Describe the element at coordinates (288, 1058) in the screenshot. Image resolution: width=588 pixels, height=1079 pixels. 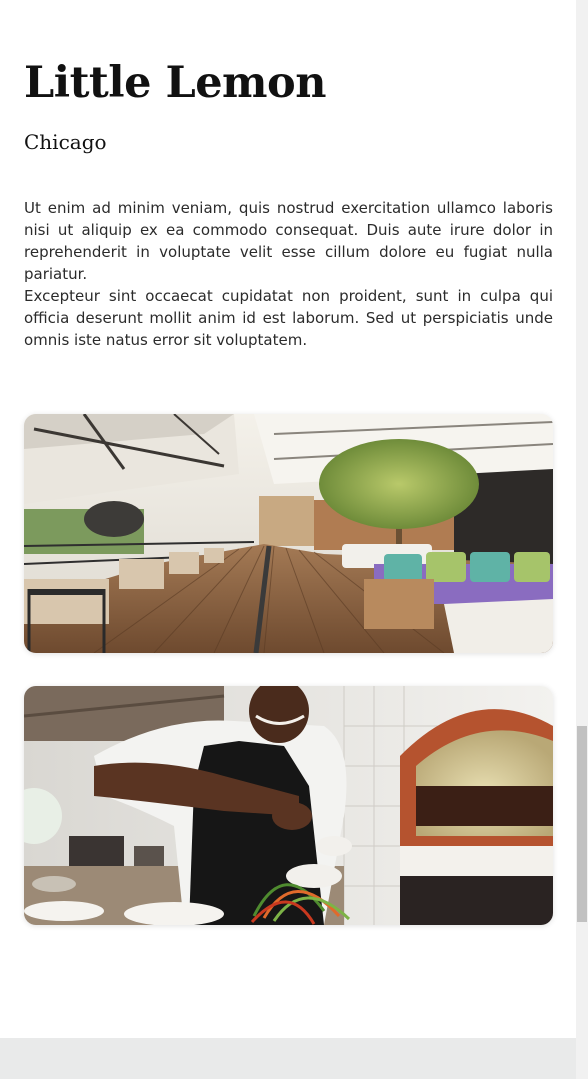
I see `footer-band` at that location.